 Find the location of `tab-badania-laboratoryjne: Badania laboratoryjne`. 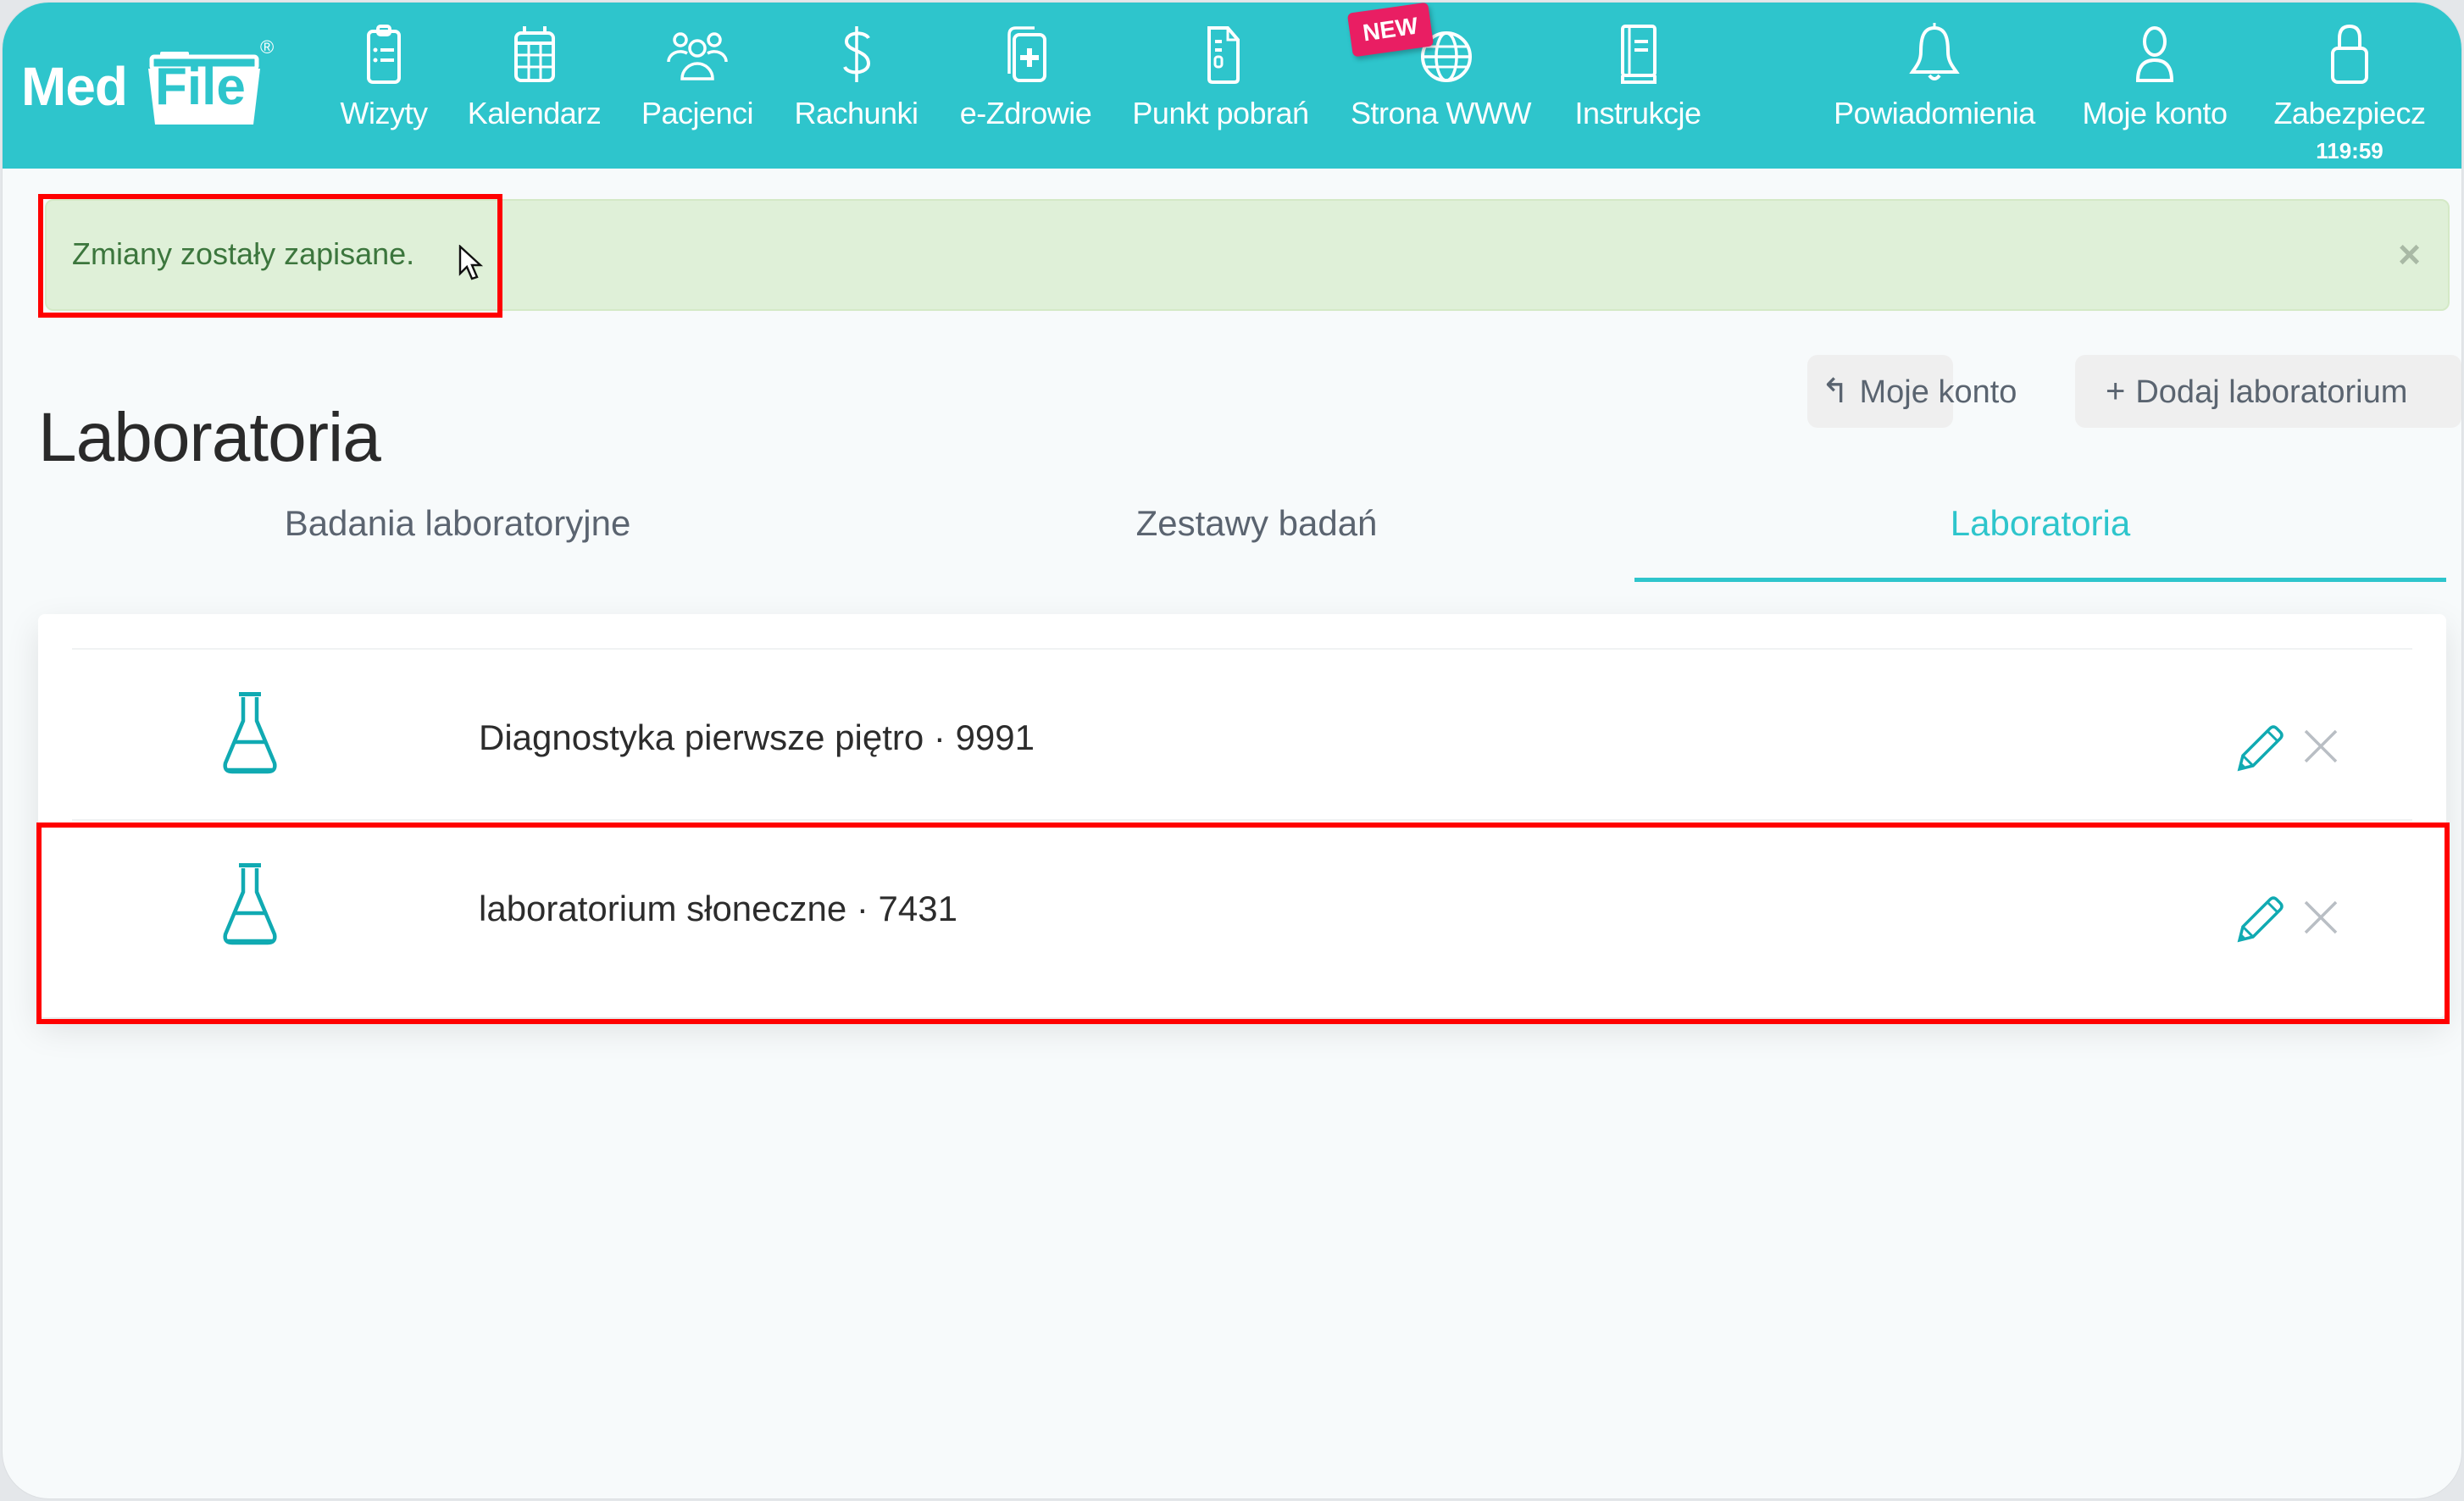

tab-badania-laboratoryjne: Badania laboratoryjne is located at coordinates (457, 538).